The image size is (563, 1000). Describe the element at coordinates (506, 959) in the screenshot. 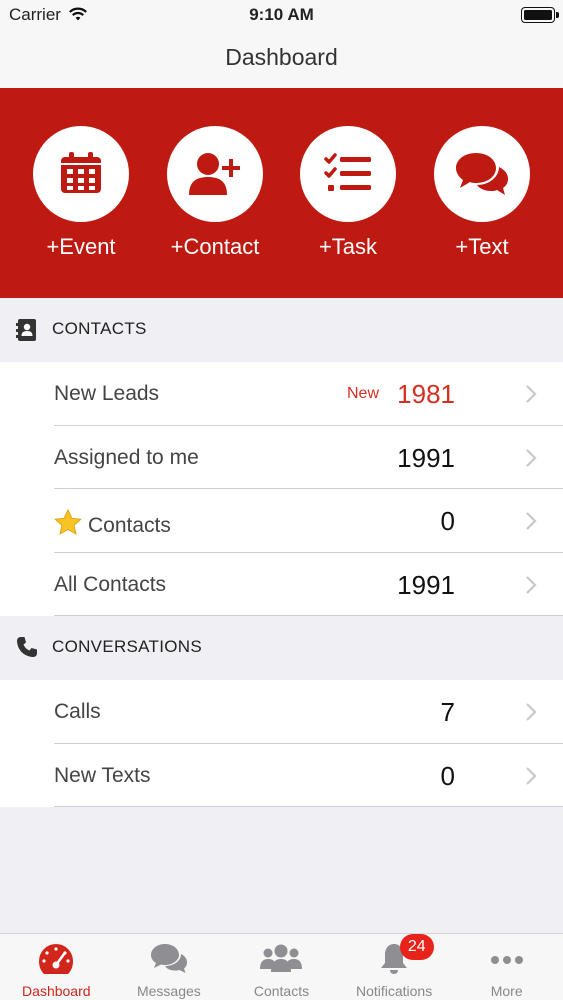

I see `more-dots-icon` at that location.